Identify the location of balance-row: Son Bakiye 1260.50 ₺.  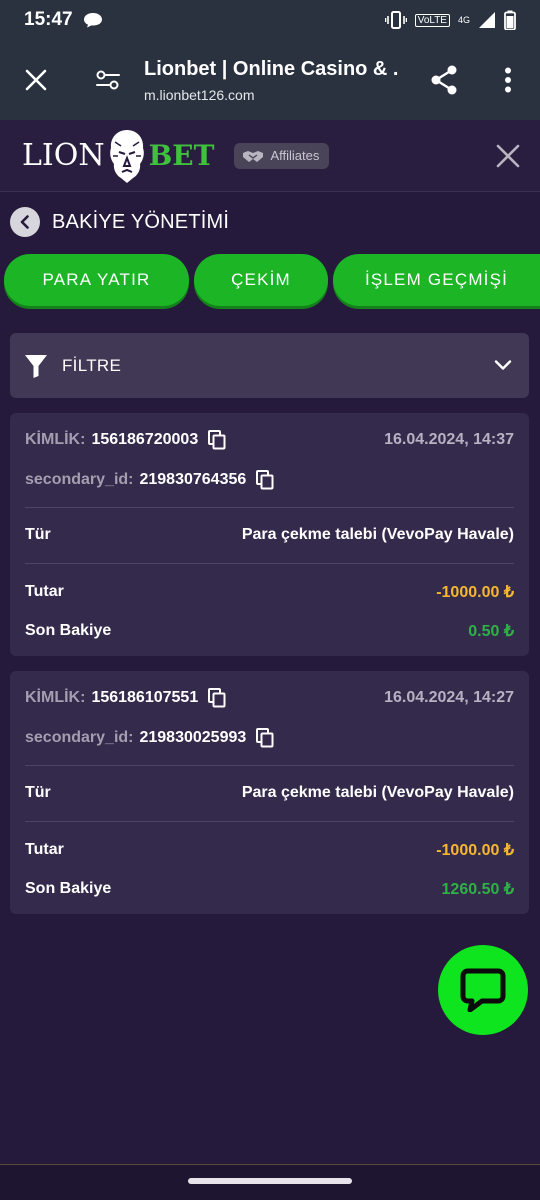
(269, 889).